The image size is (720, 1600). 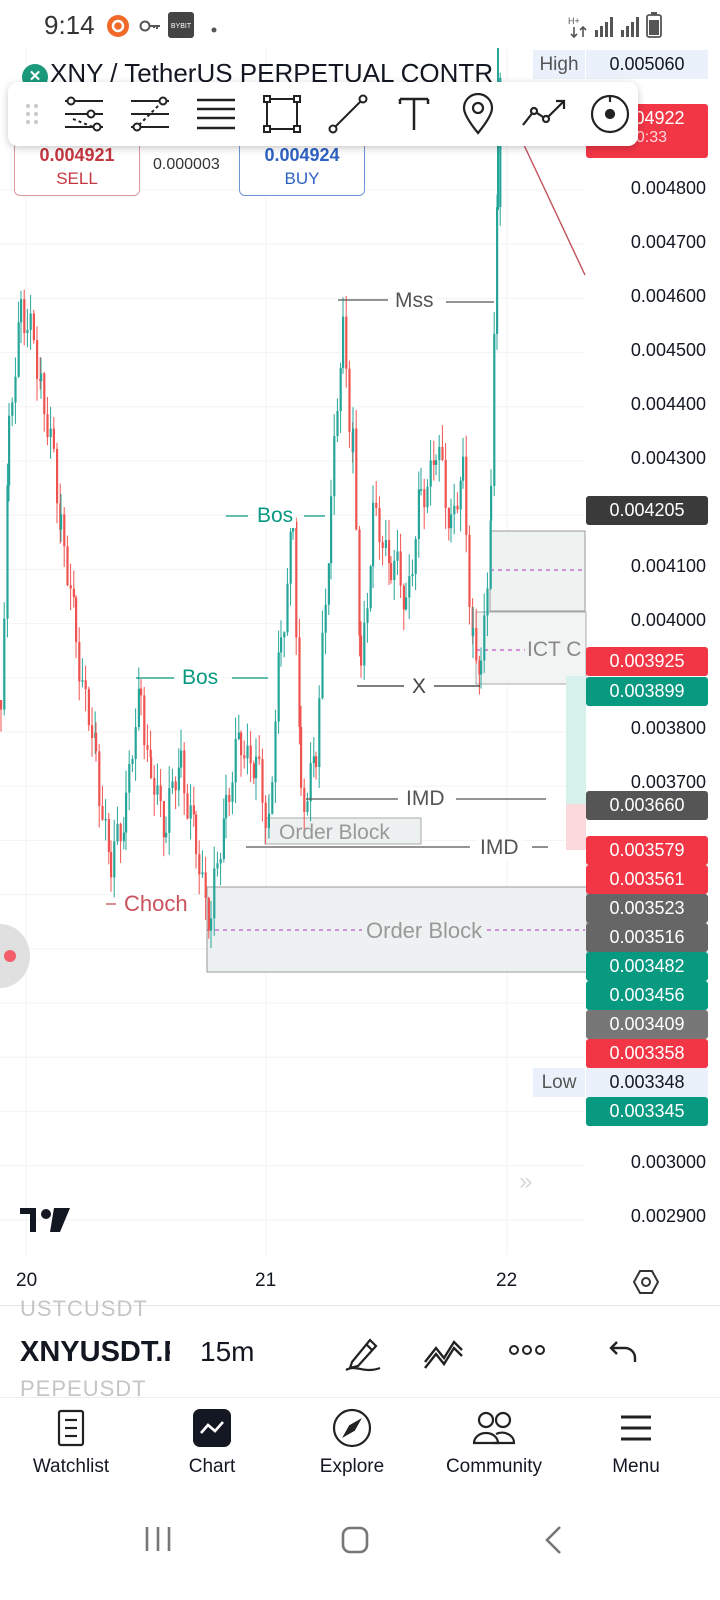 I want to click on nav-watchlist: Watchlist, so click(x=71, y=1443).